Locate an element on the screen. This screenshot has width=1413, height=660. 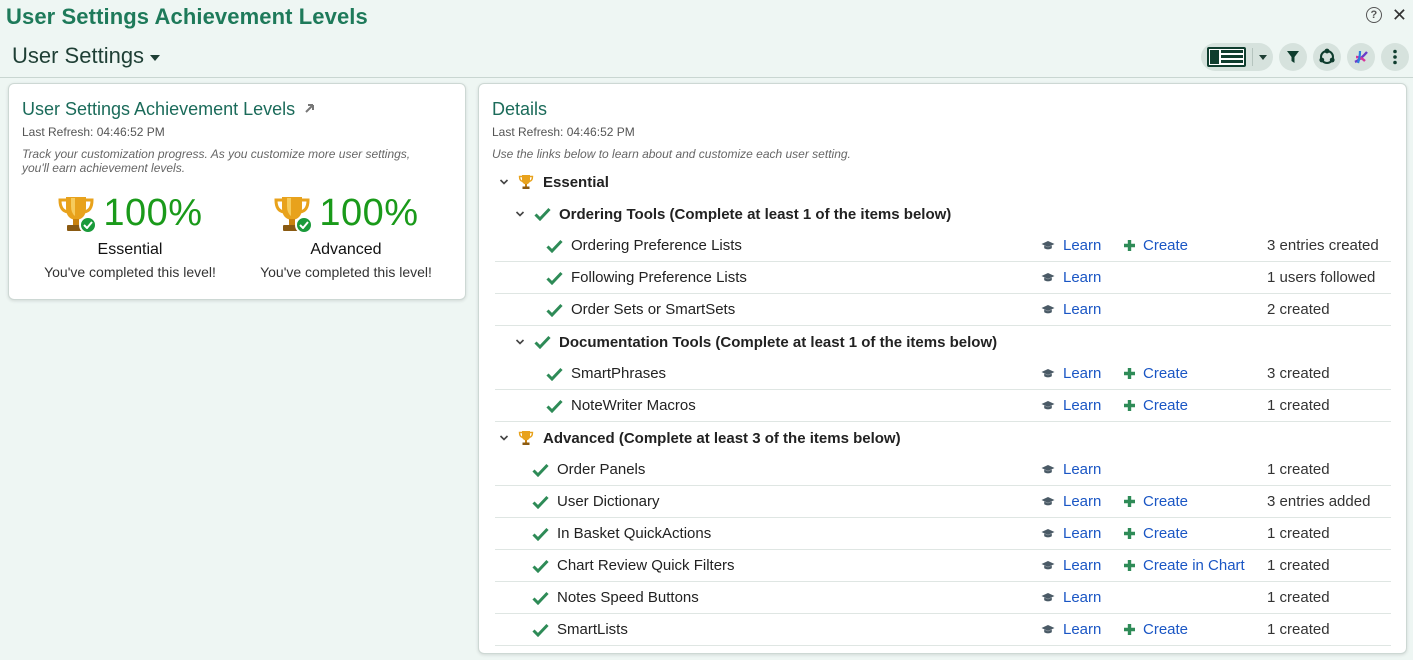
group-label: Essential is located at coordinates (576, 182).